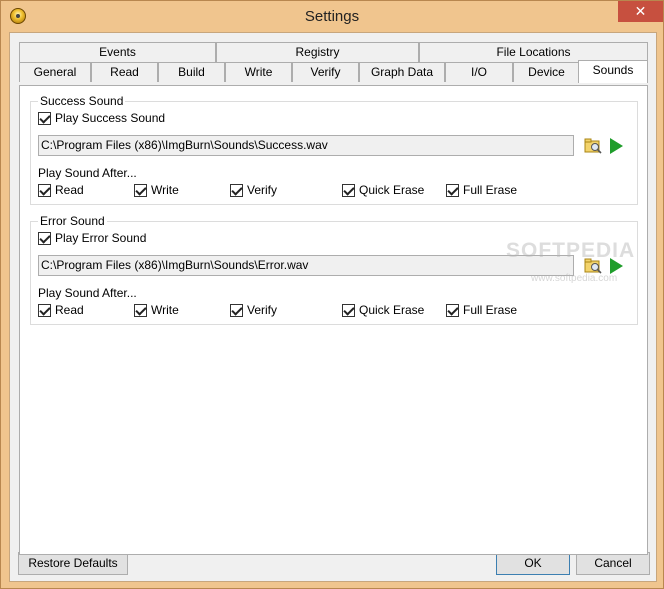 The image size is (664, 589). I want to click on success-quick-erase-label: Quick Erase, so click(392, 190).